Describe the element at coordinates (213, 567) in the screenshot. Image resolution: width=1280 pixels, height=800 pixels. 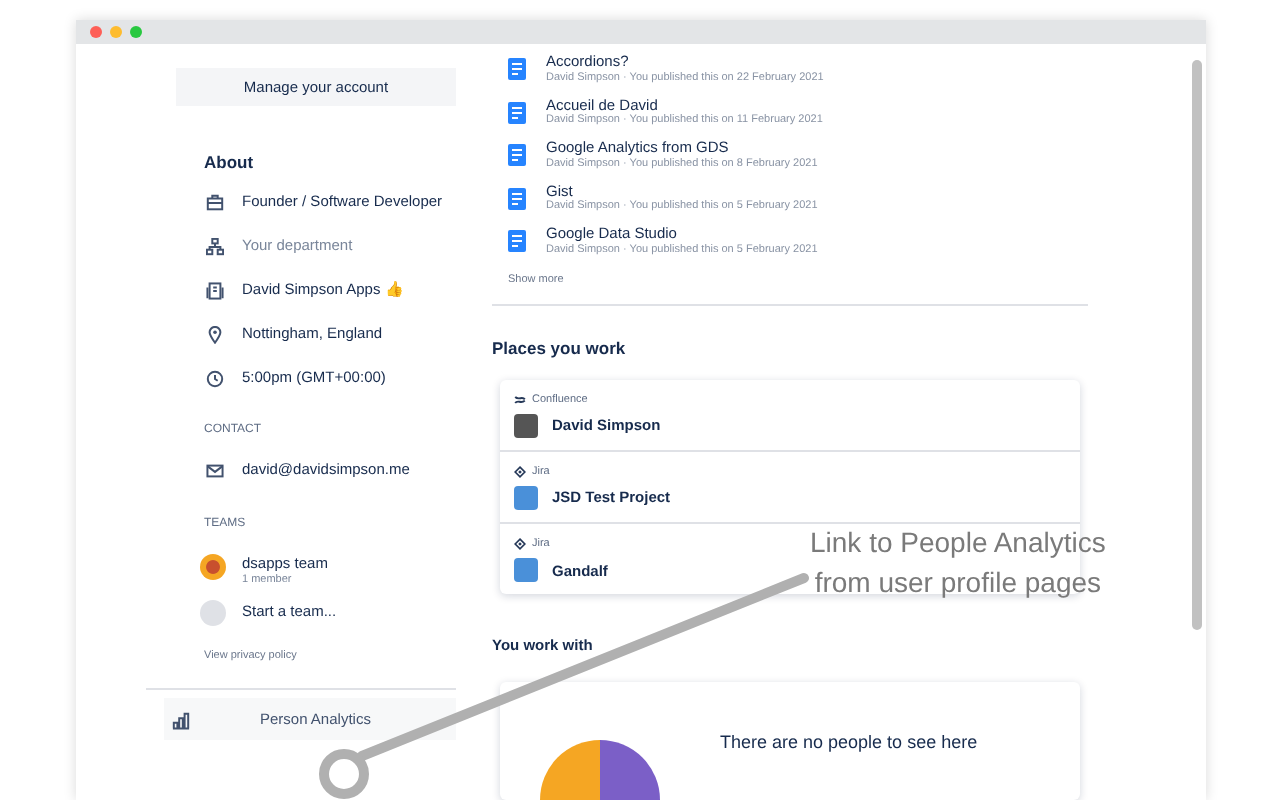
I see `team-avatar` at that location.